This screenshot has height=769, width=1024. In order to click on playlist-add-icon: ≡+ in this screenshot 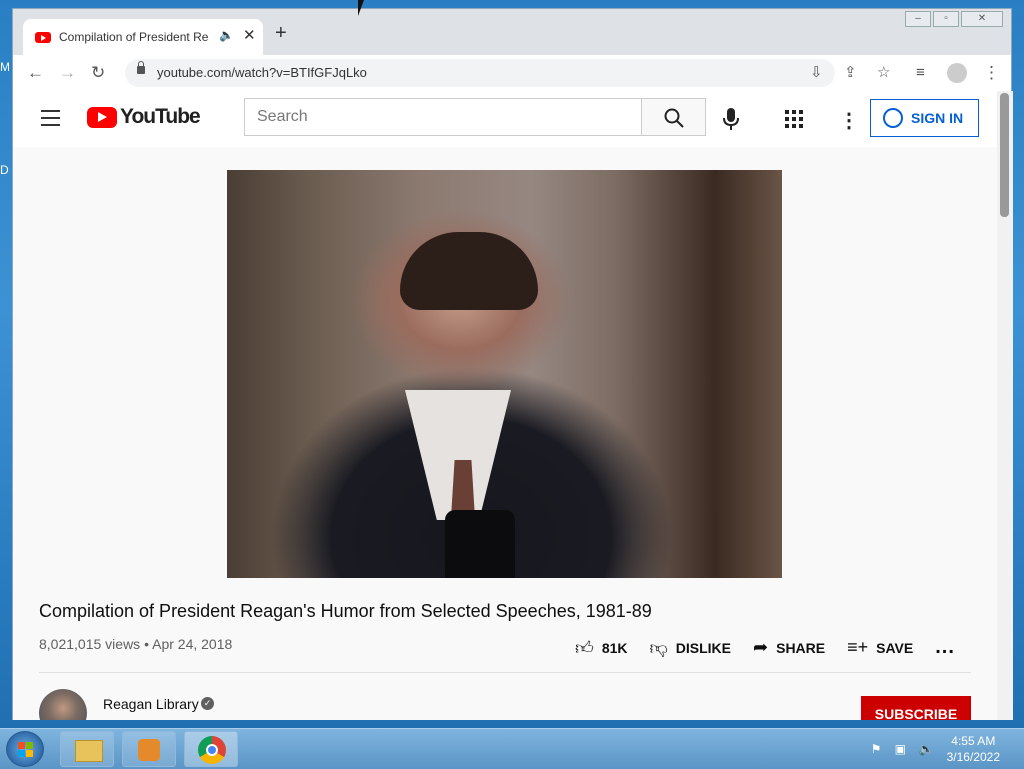, I will do `click(858, 647)`.